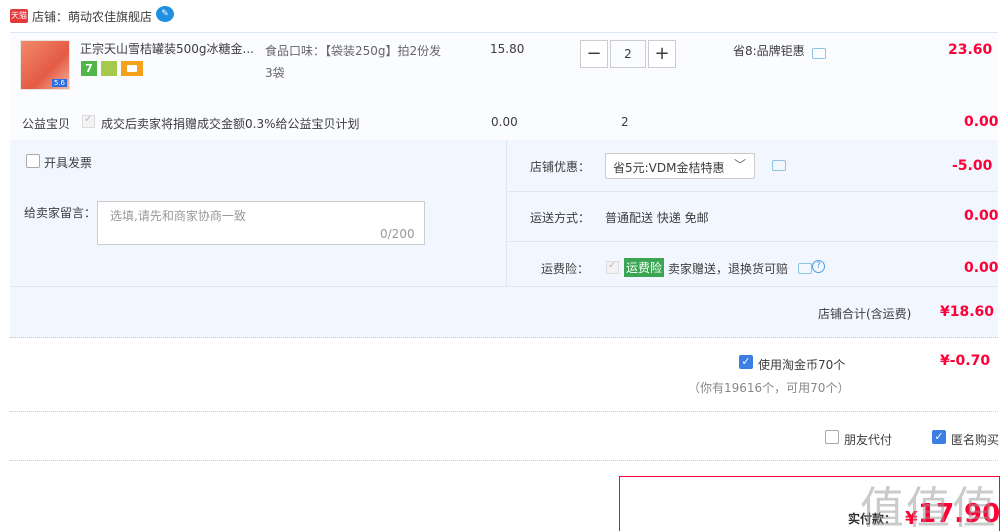  I want to click on seven-day-return-icon: 7, so click(89, 68).